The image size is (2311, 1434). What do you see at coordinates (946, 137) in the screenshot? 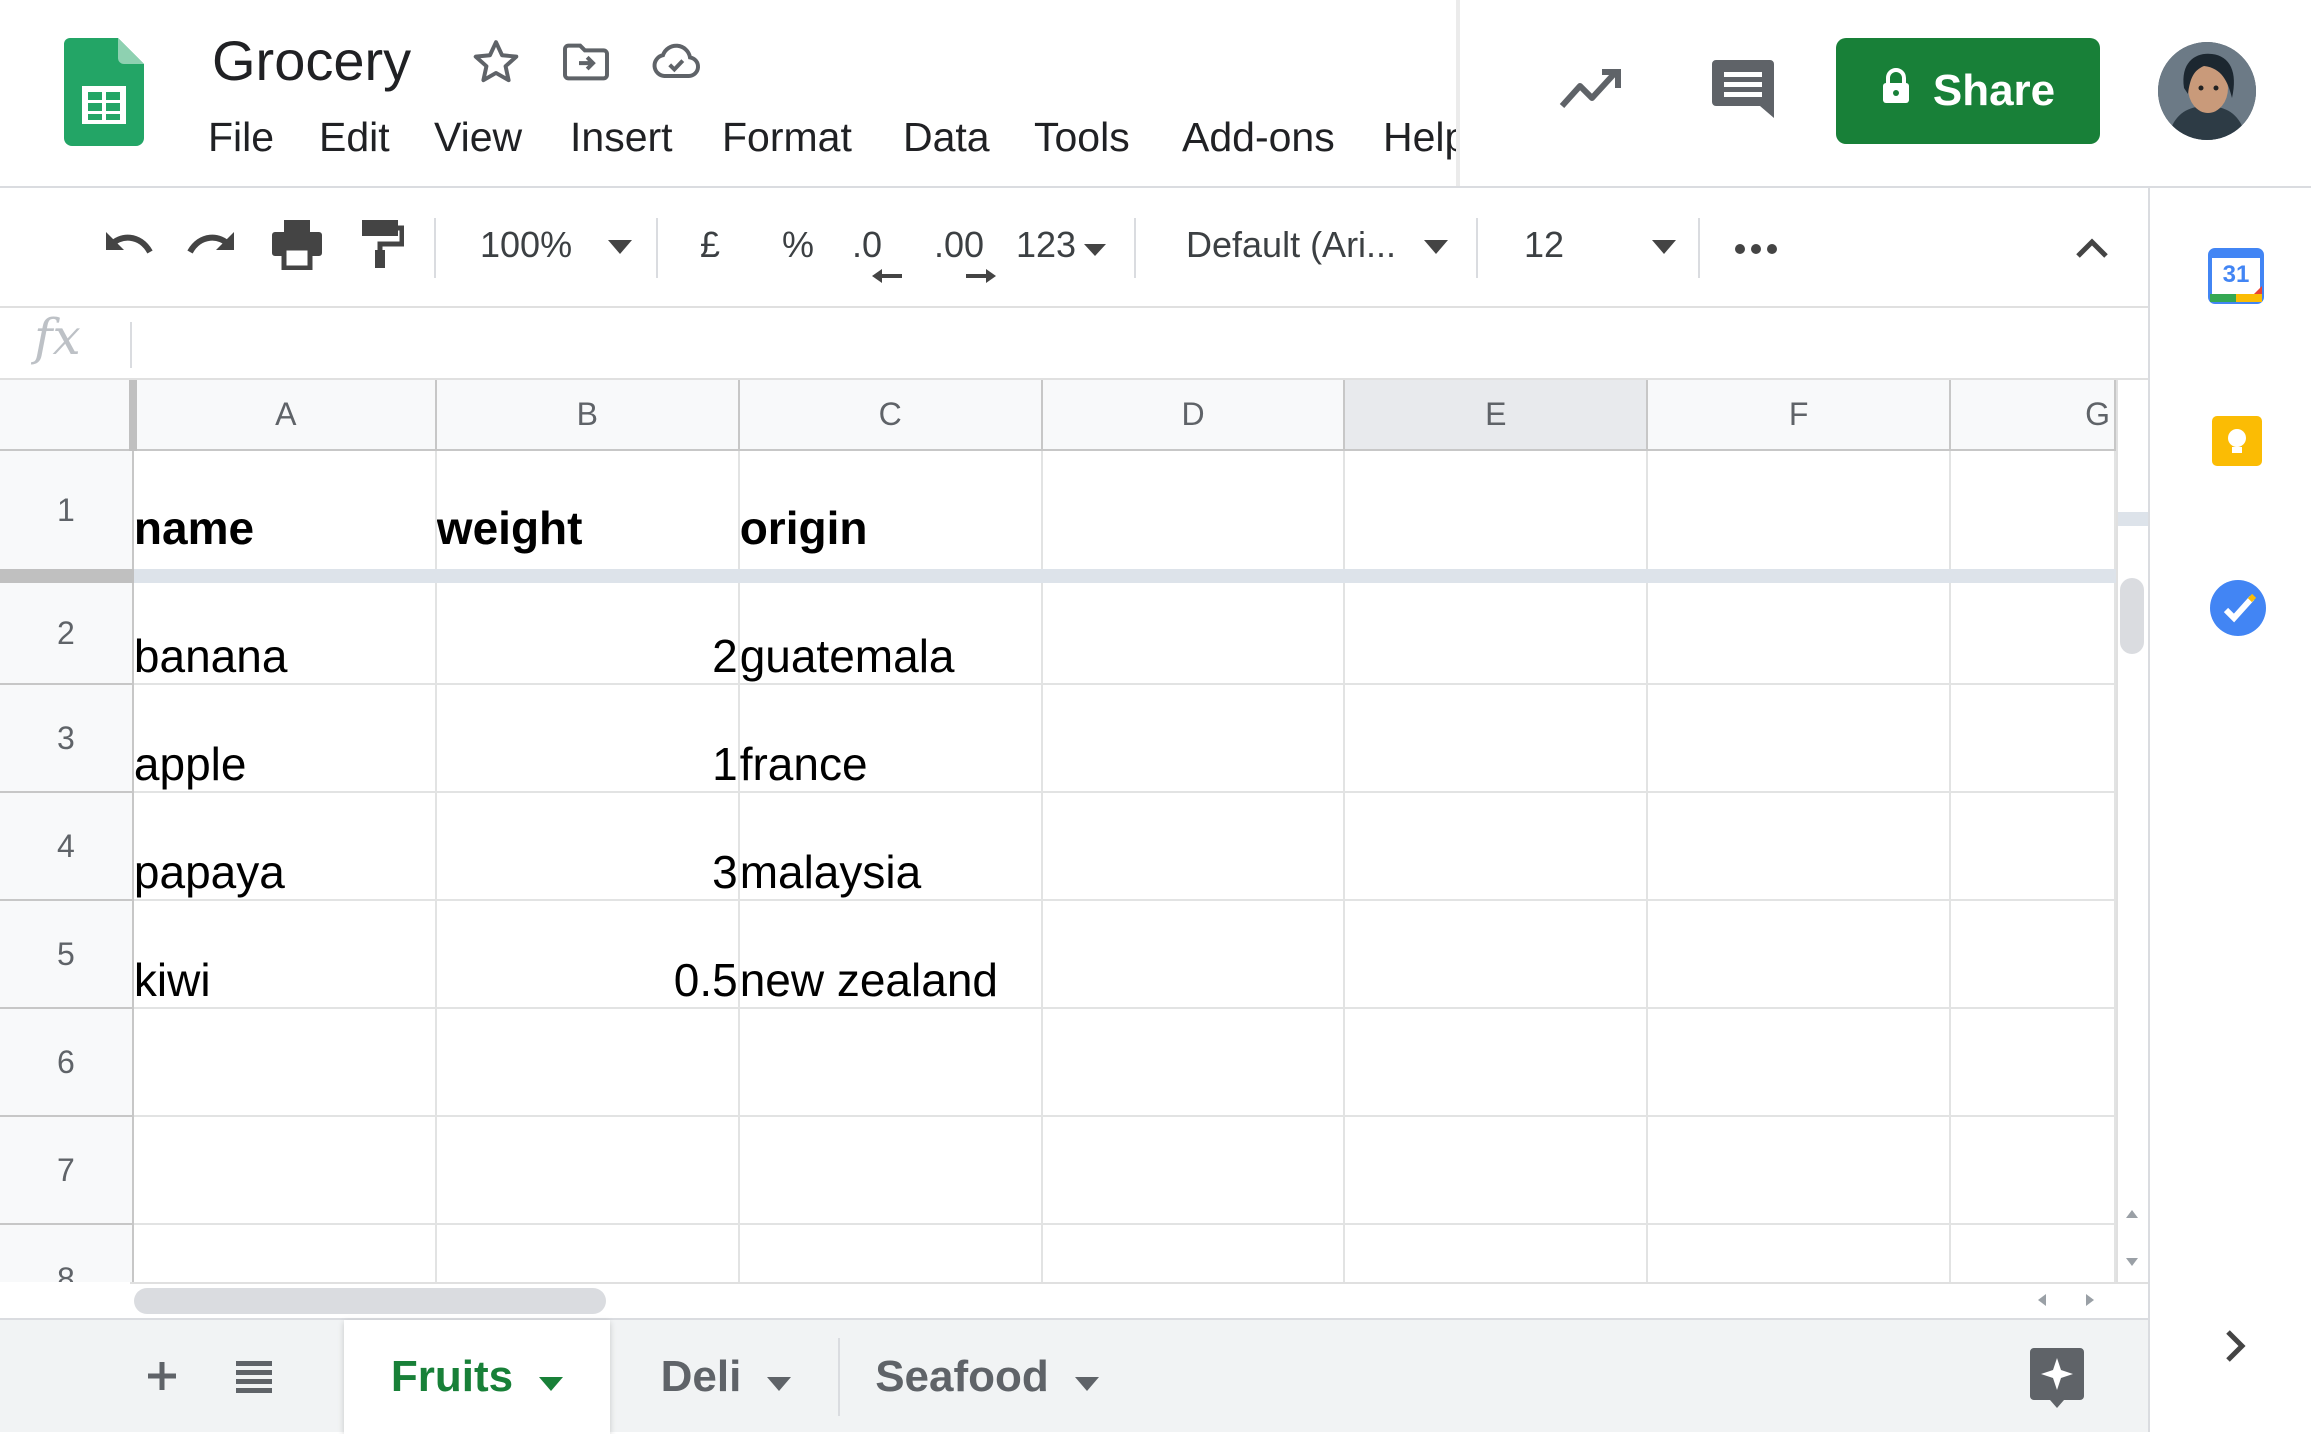
I see `menu-data: Data` at bounding box center [946, 137].